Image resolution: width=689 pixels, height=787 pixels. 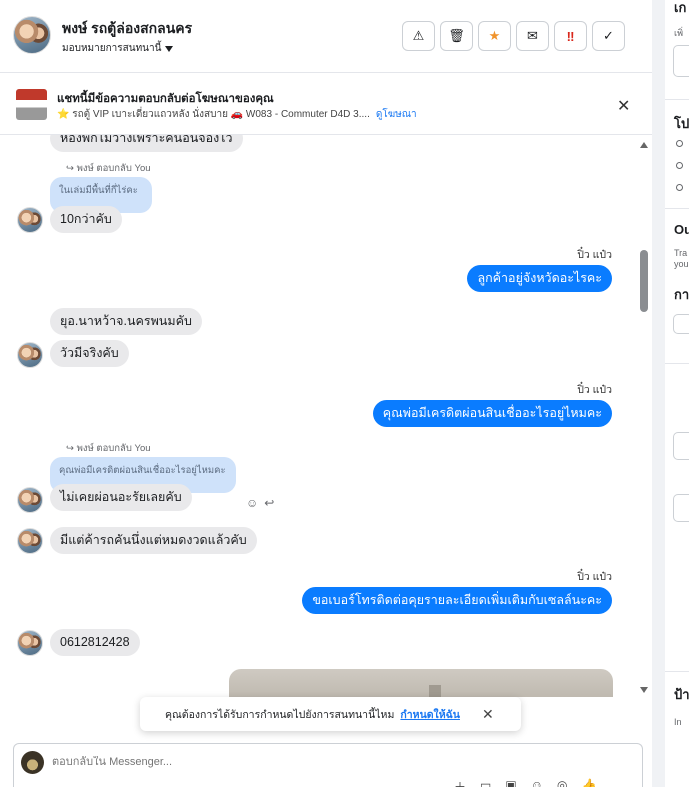 I want to click on contact-name: พงษ์ รถตู้ล่องสกลนคร, so click(x=127, y=29).